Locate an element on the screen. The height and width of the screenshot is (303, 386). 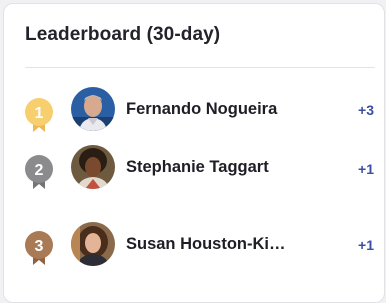
medal-rank: 3 is located at coordinates (39, 246).